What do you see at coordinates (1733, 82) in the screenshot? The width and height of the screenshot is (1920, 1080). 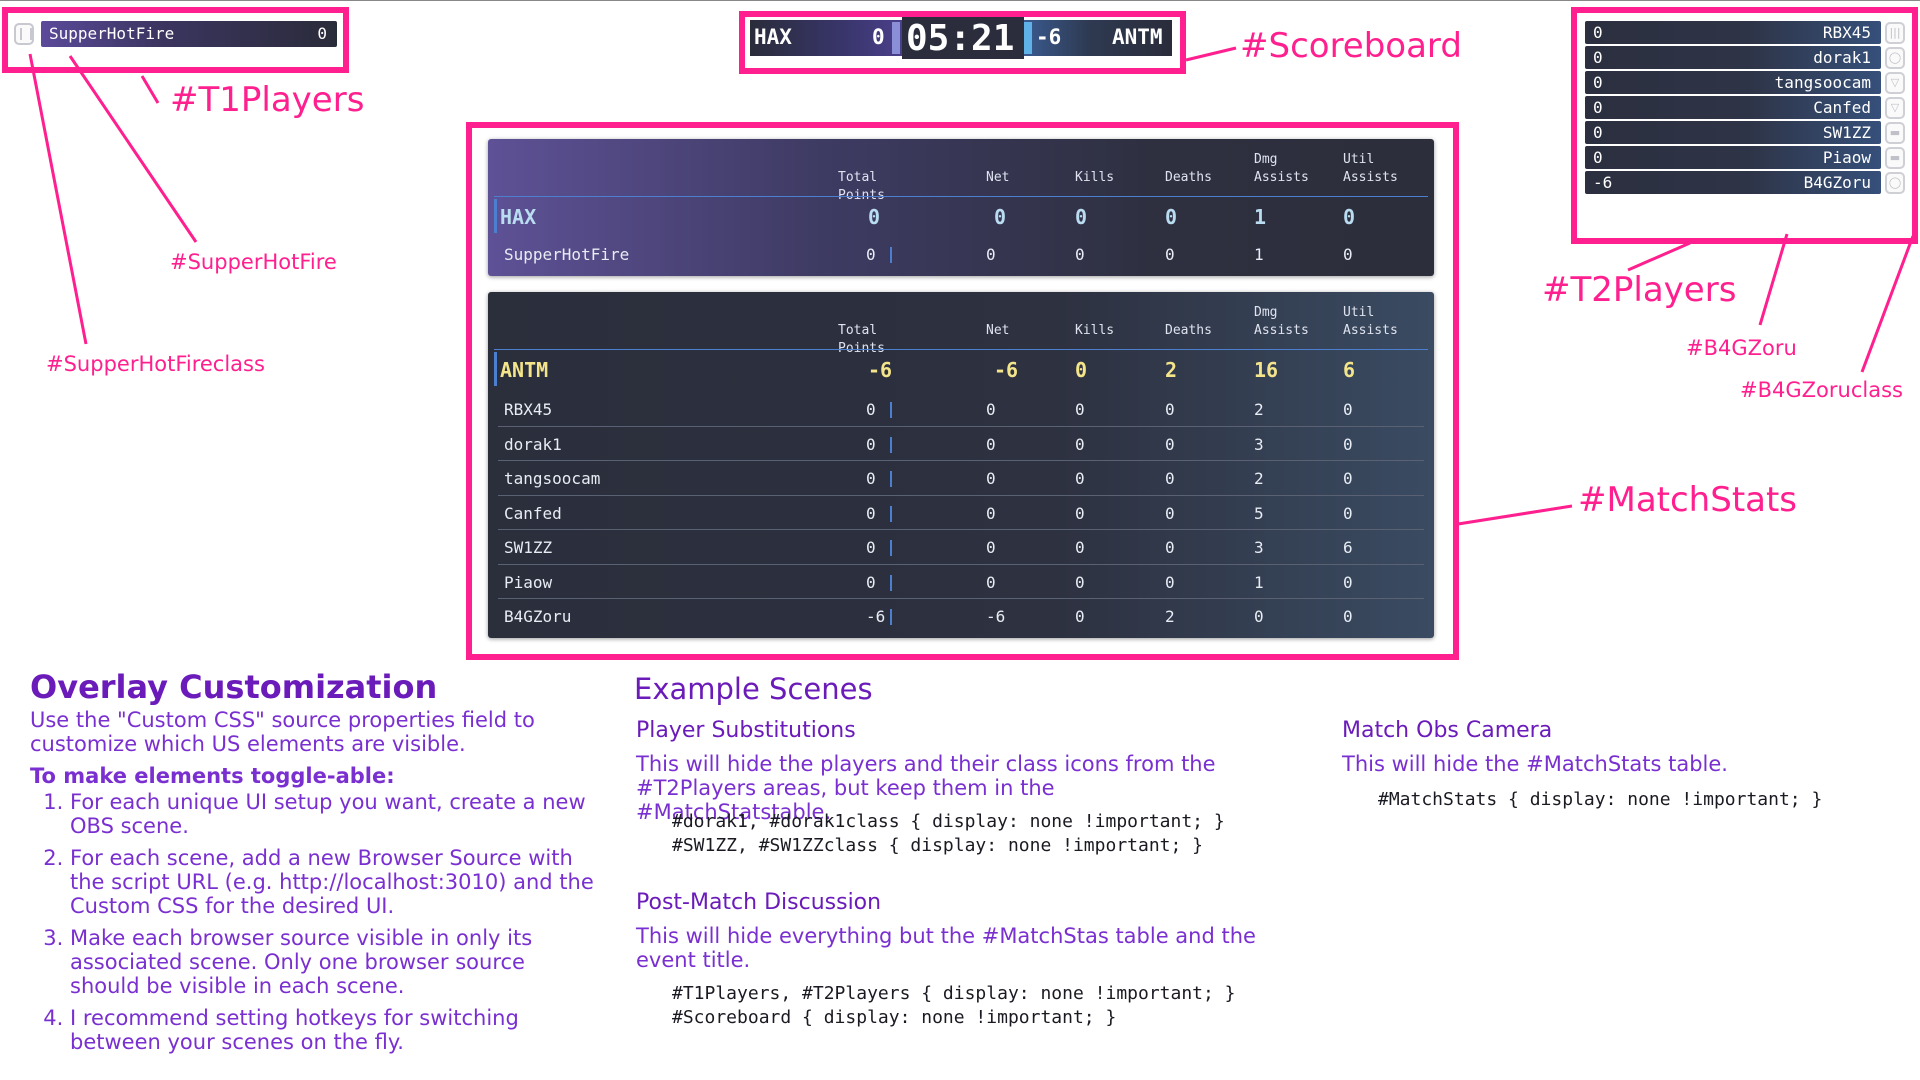 I see `t2-player-bar: 0 tangsoocam` at bounding box center [1733, 82].